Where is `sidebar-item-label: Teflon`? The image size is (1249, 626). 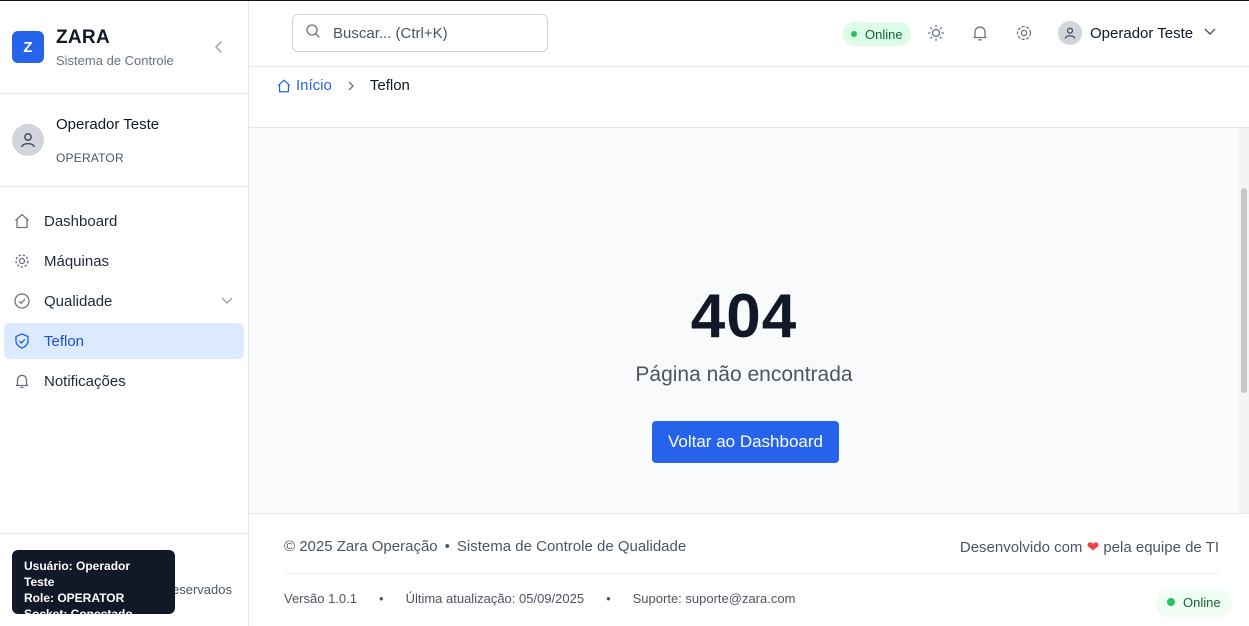 sidebar-item-label: Teflon is located at coordinates (64, 341).